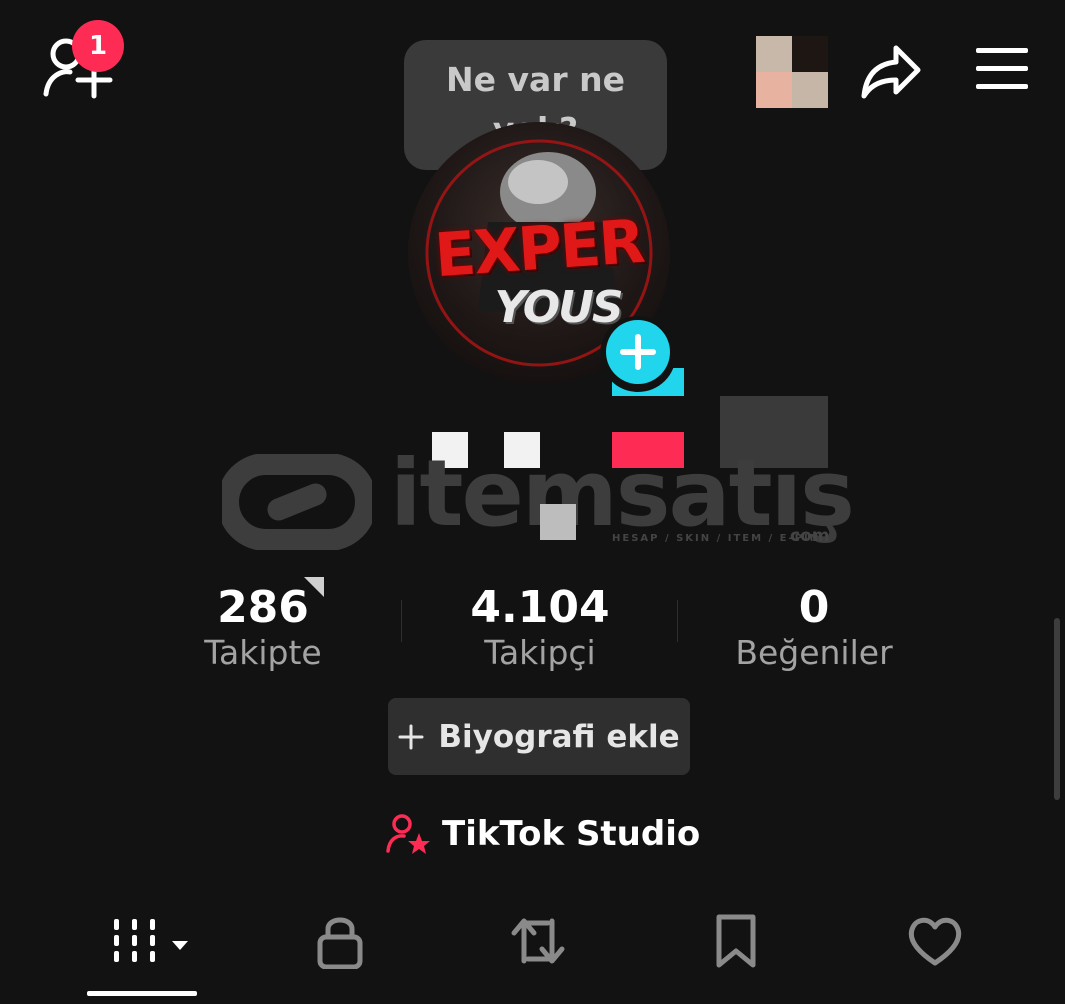 This screenshot has width=1065, height=1004. I want to click on person-star-icon, so click(408, 834).